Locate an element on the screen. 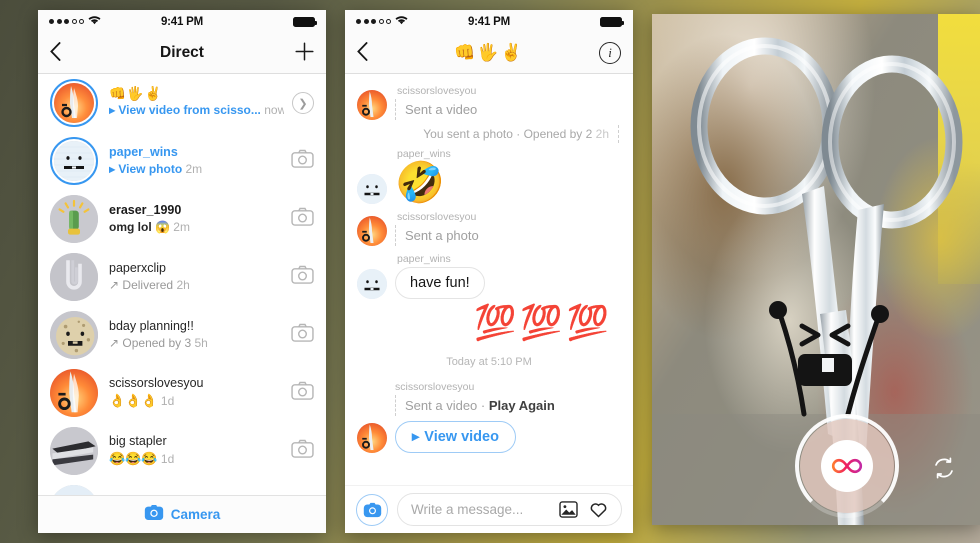 The height and width of the screenshot is (543, 980). eraser-avatar is located at coordinates (74, 219).